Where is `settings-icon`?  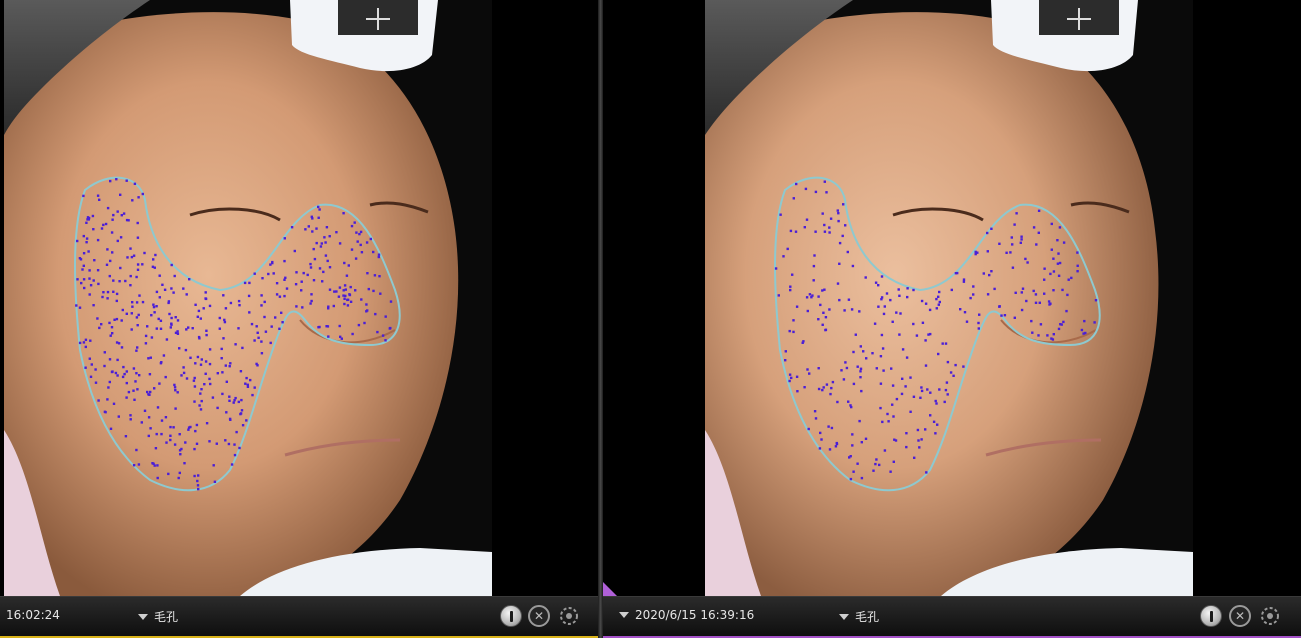 settings-icon is located at coordinates (1270, 616).